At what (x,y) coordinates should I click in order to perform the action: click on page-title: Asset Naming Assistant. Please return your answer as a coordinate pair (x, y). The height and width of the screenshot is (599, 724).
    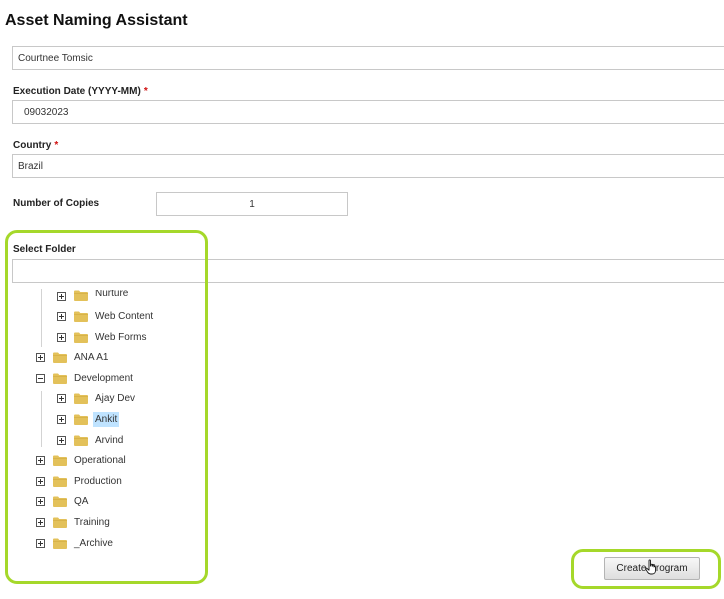
    Looking at the image, I should click on (96, 20).